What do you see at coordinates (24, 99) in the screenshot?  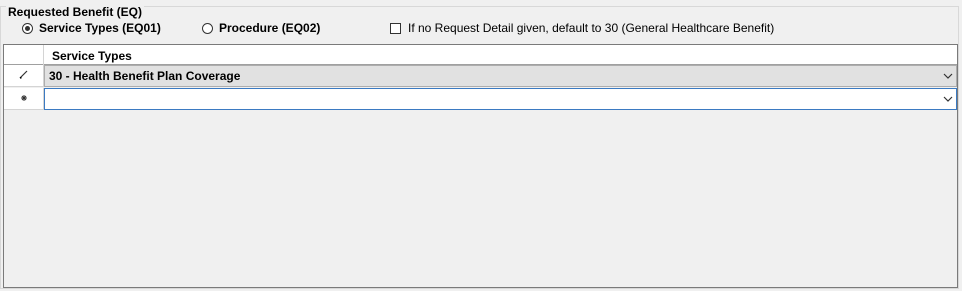 I see `new-row-icon` at bounding box center [24, 99].